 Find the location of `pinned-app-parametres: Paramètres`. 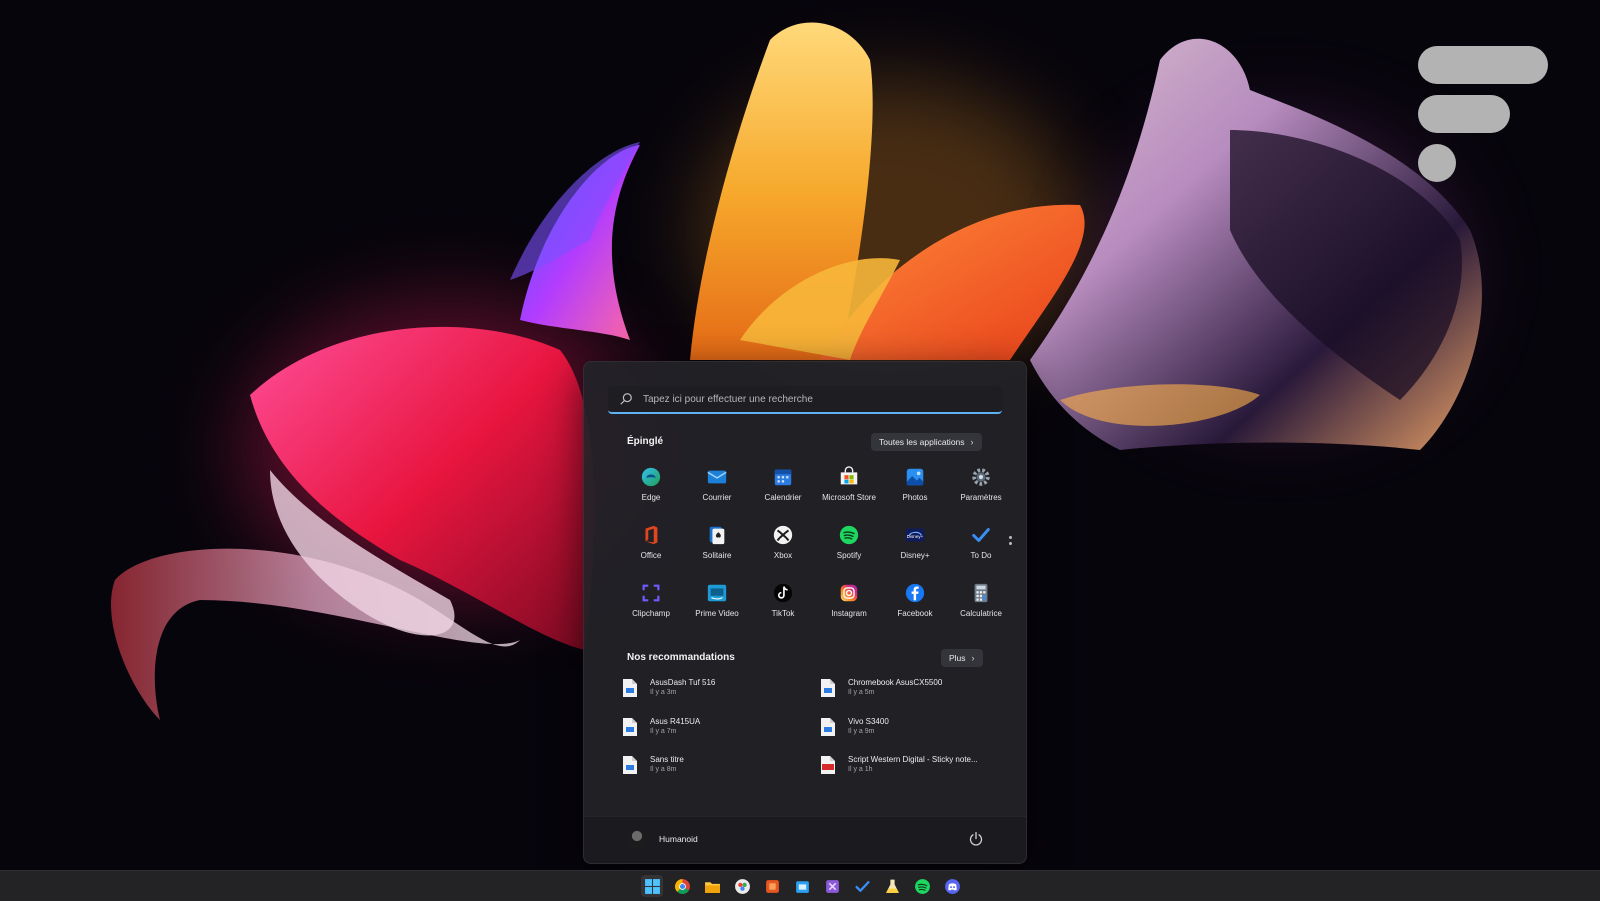

pinned-app-parametres: Paramètres is located at coordinates (981, 489).